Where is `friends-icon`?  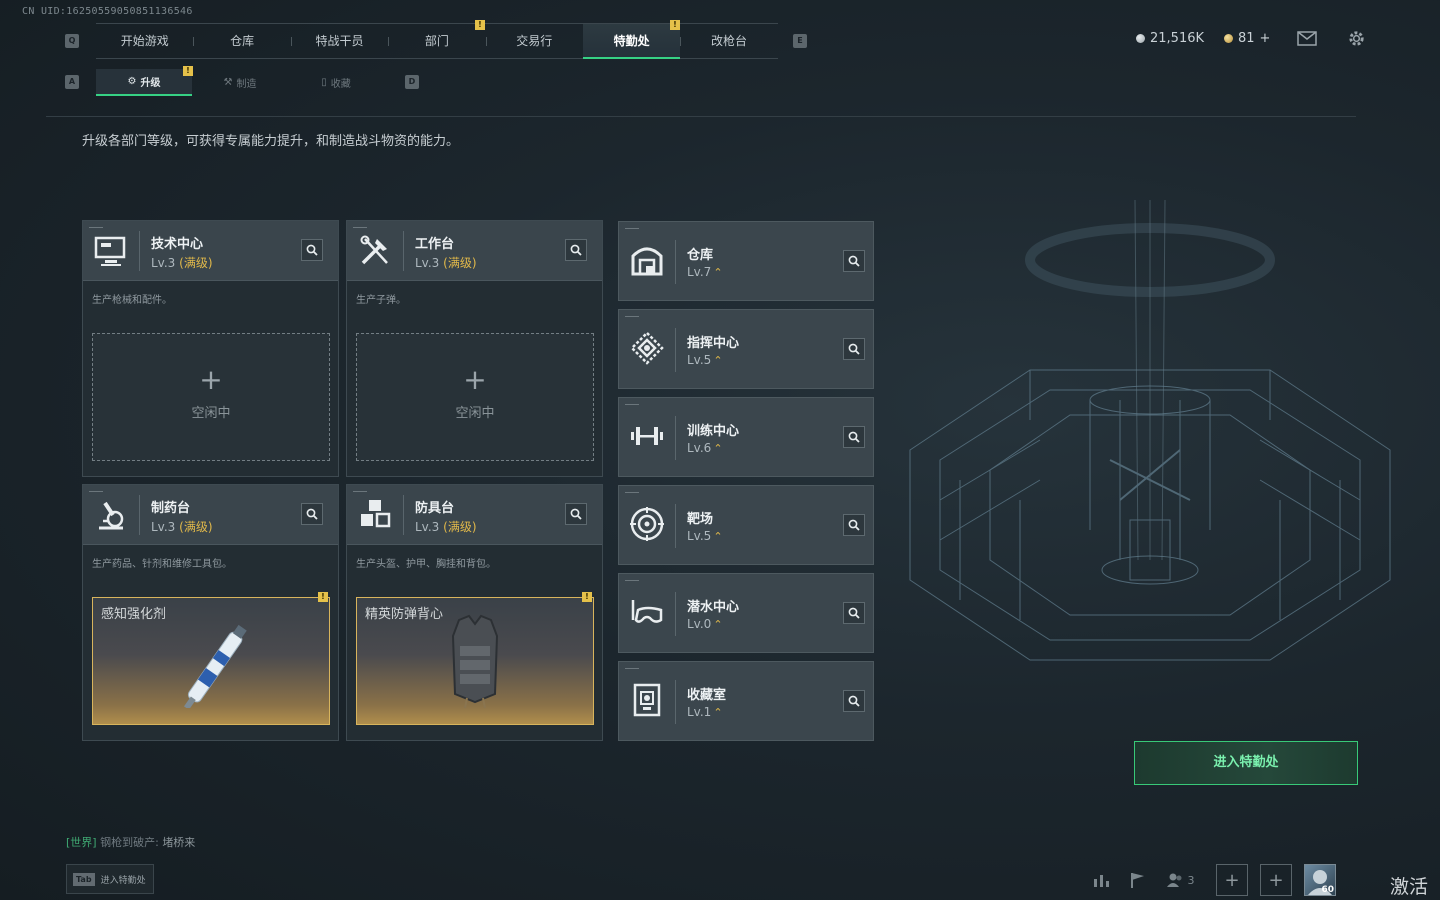
friends-icon is located at coordinates (1173, 880).